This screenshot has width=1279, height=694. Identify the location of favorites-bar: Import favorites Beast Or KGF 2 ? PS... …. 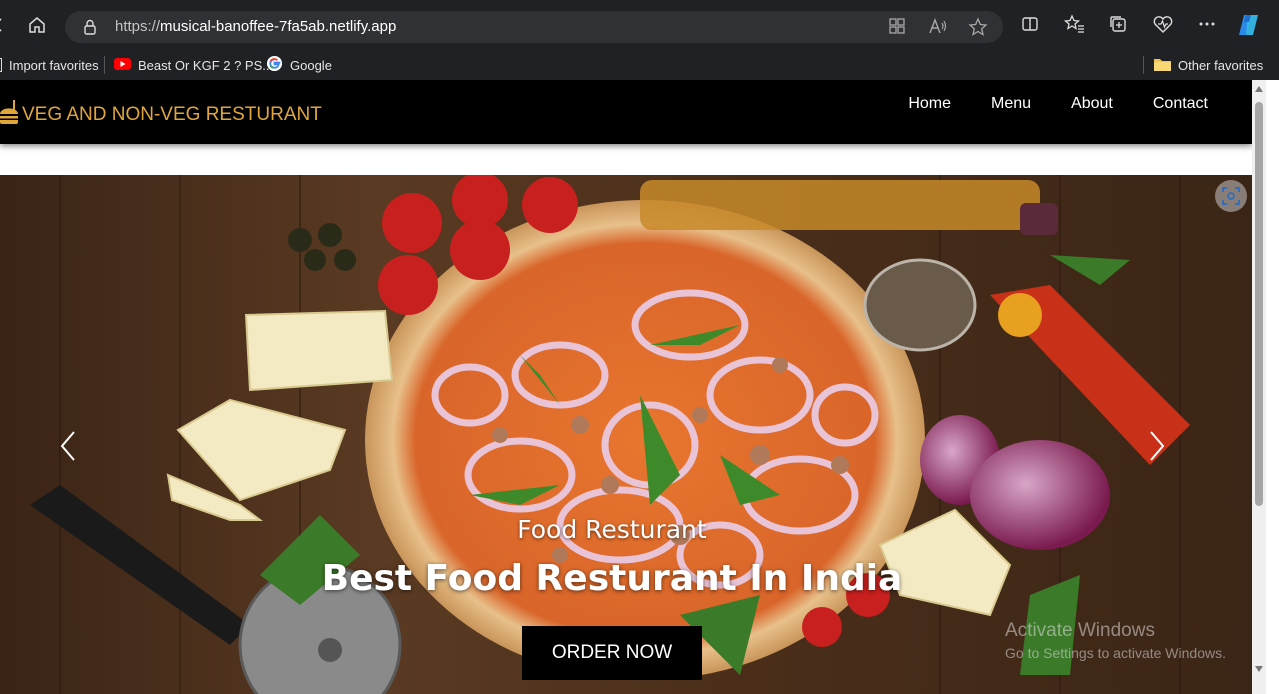
(639, 65).